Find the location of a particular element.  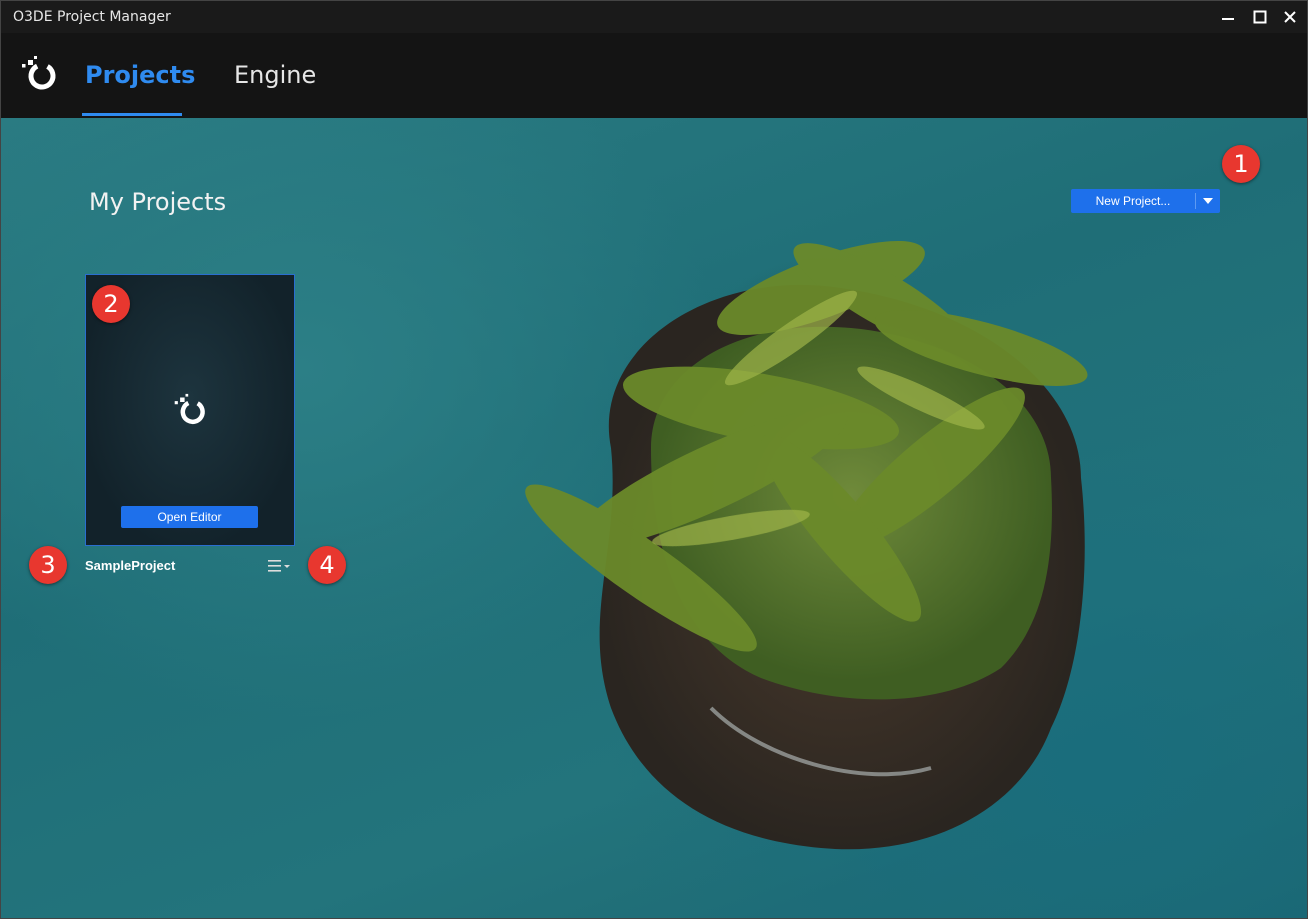

callout-badge: 3 is located at coordinates (48, 565).